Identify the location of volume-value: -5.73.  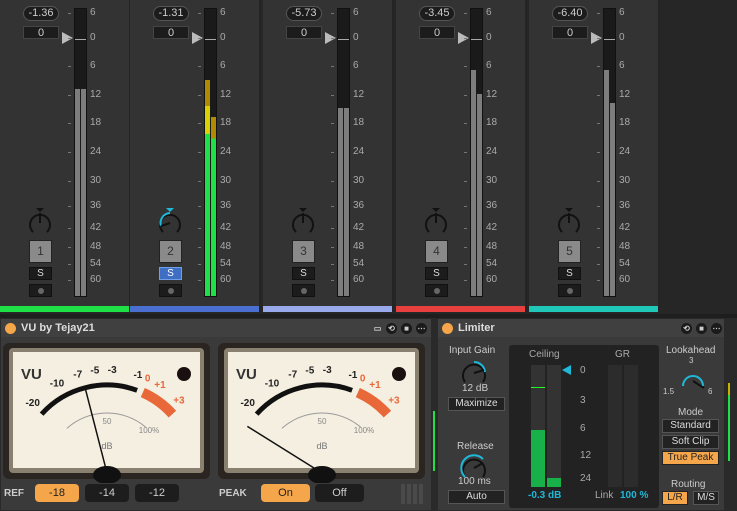
(304, 13).